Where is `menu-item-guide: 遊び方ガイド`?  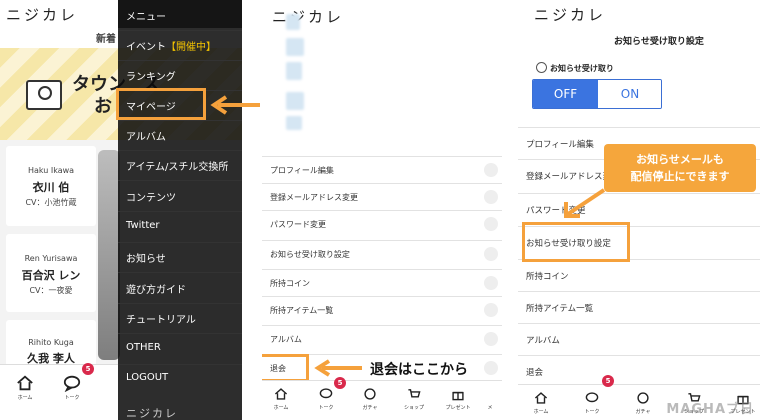 menu-item-guide: 遊び方ガイド is located at coordinates (156, 288).